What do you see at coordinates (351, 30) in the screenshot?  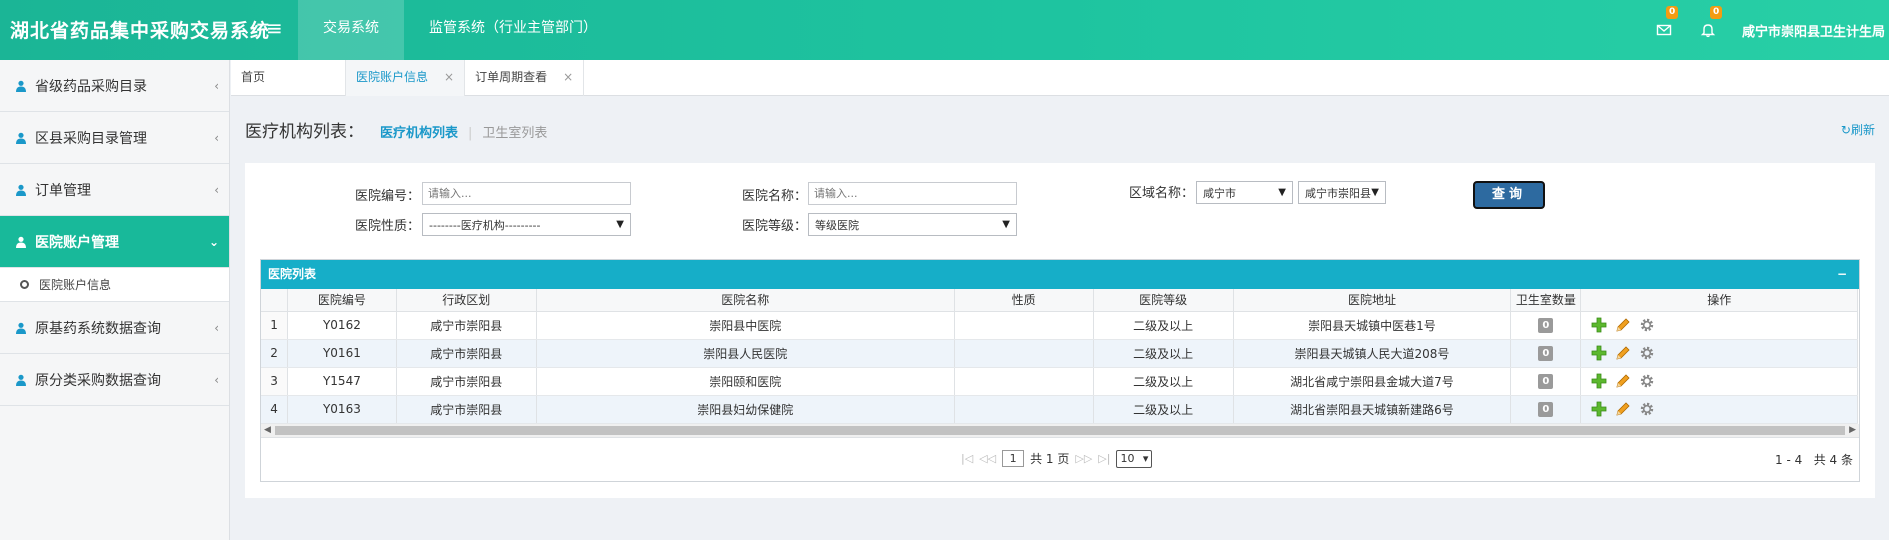 I see `top-nav-trading: 交易系统` at bounding box center [351, 30].